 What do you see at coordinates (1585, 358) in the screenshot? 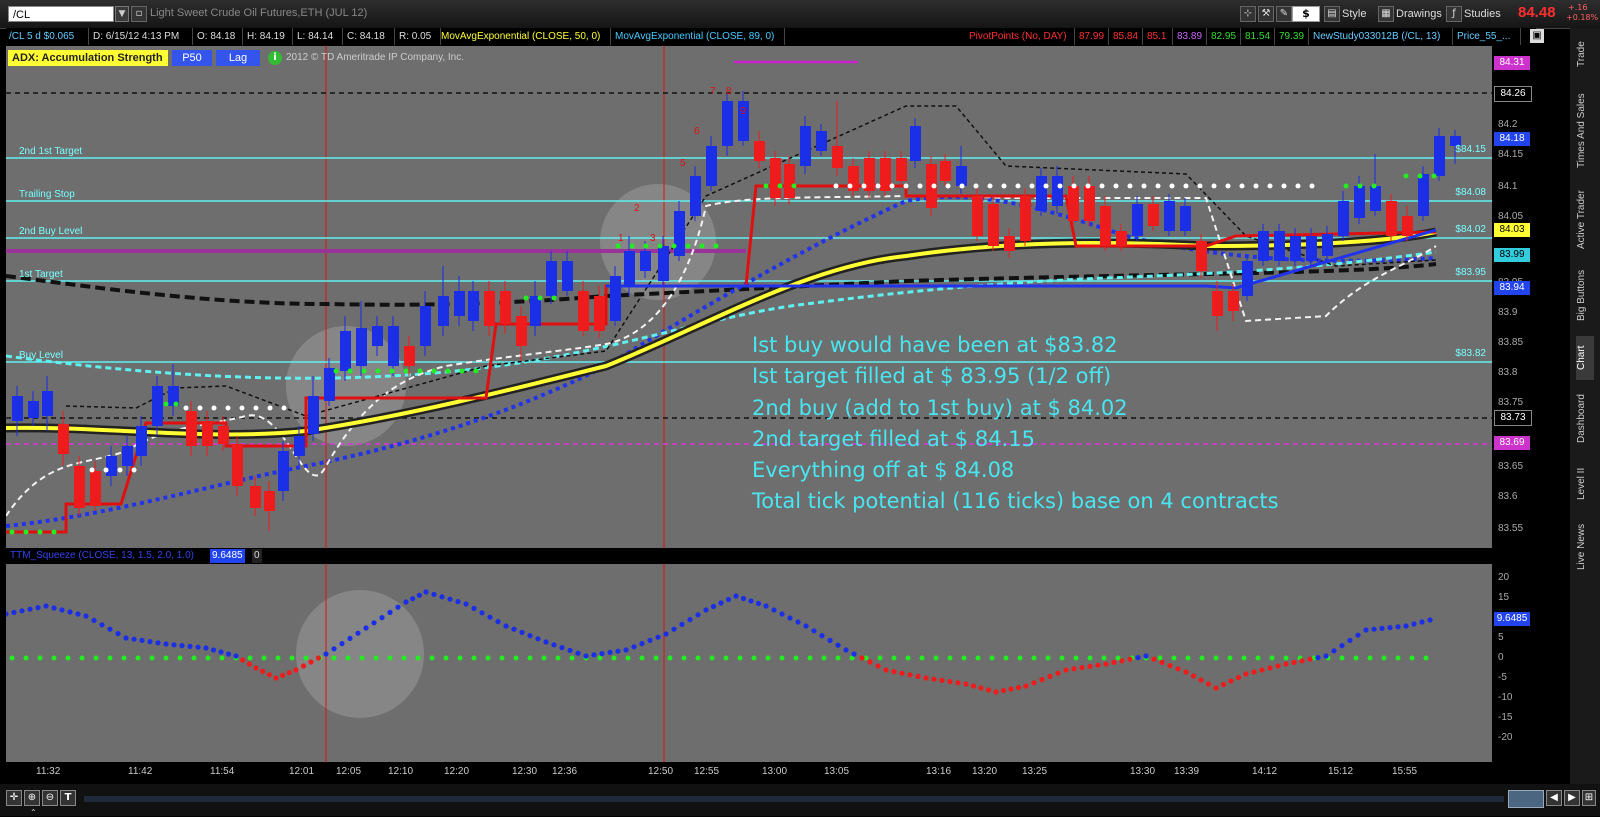
I see `side-tab-chart: Chart` at bounding box center [1585, 358].